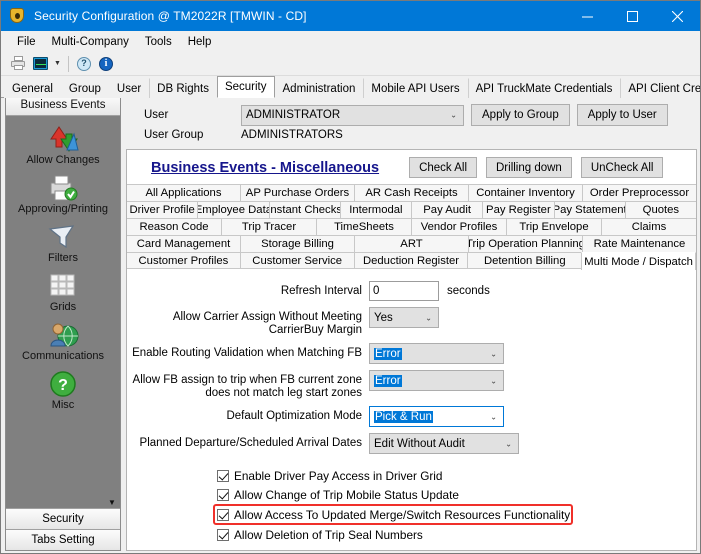 The image size is (701, 554). What do you see at coordinates (296, 260) in the screenshot?
I see `subtab-customer-service: Customer Service` at bounding box center [296, 260].